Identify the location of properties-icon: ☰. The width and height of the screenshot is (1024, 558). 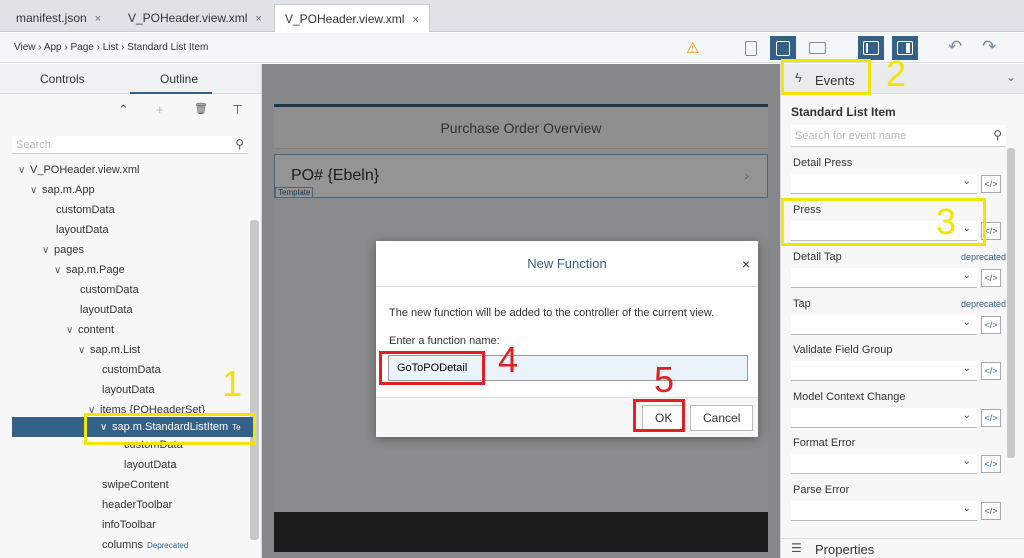
(796, 548).